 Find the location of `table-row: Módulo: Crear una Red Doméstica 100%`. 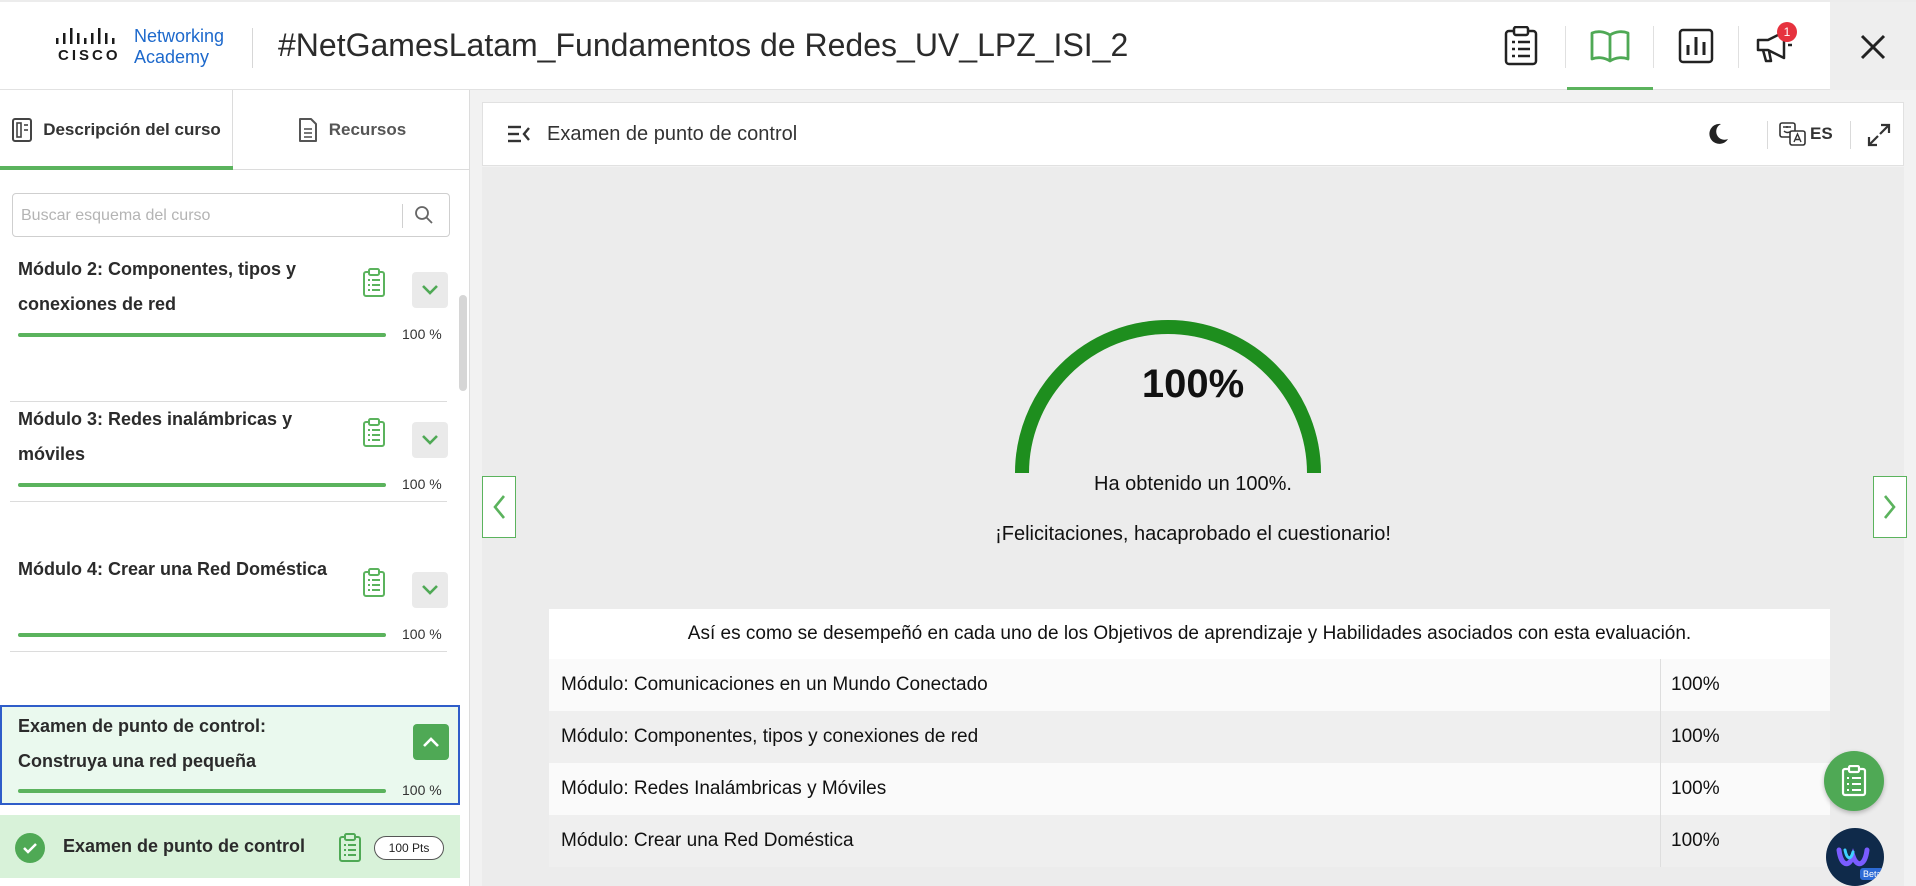

table-row: Módulo: Crear una Red Doméstica 100% is located at coordinates (1189, 841).